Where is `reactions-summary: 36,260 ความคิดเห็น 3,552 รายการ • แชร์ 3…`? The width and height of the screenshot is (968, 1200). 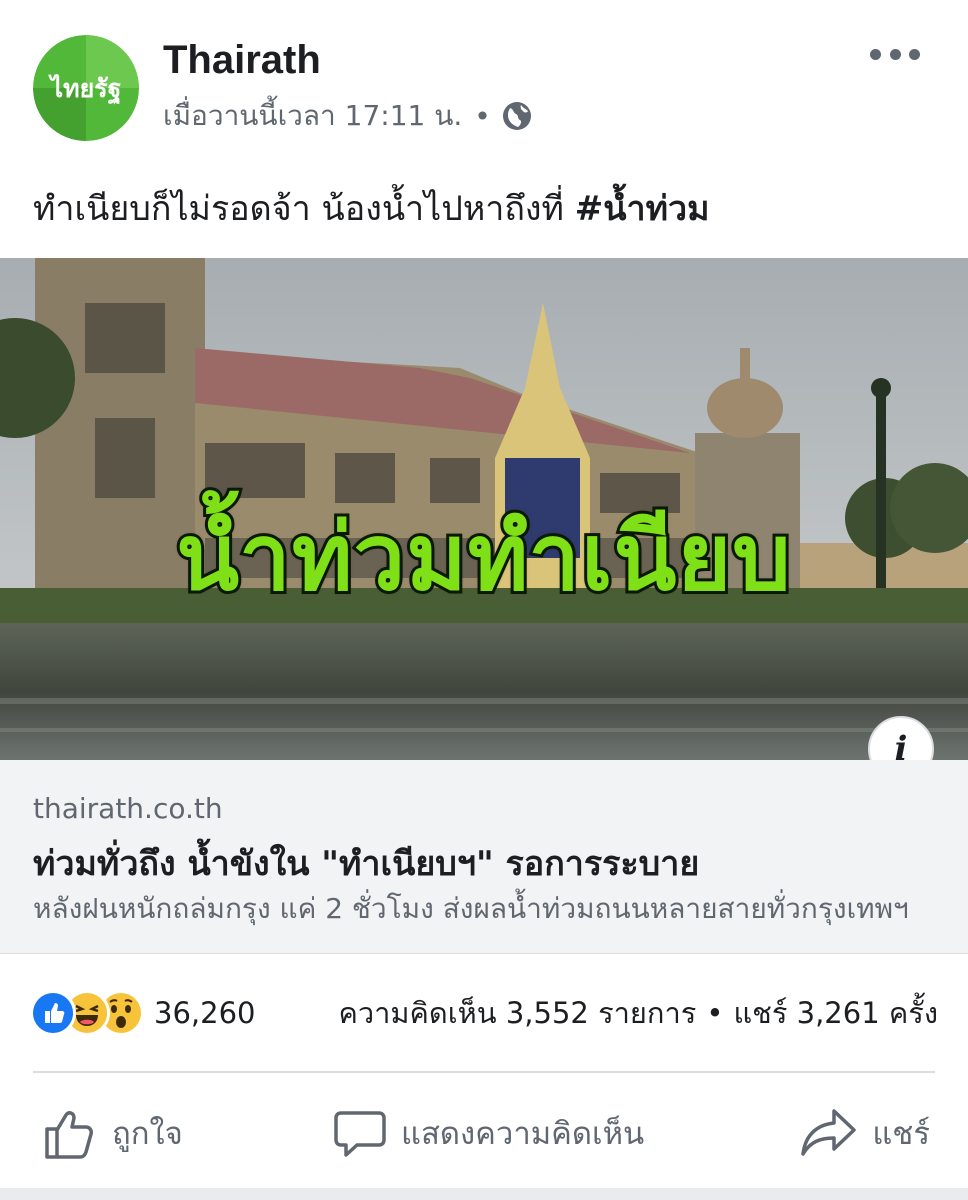 reactions-summary: 36,260 ความคิดเห็น 3,552 รายการ • แชร์ 3… is located at coordinates (484, 1013).